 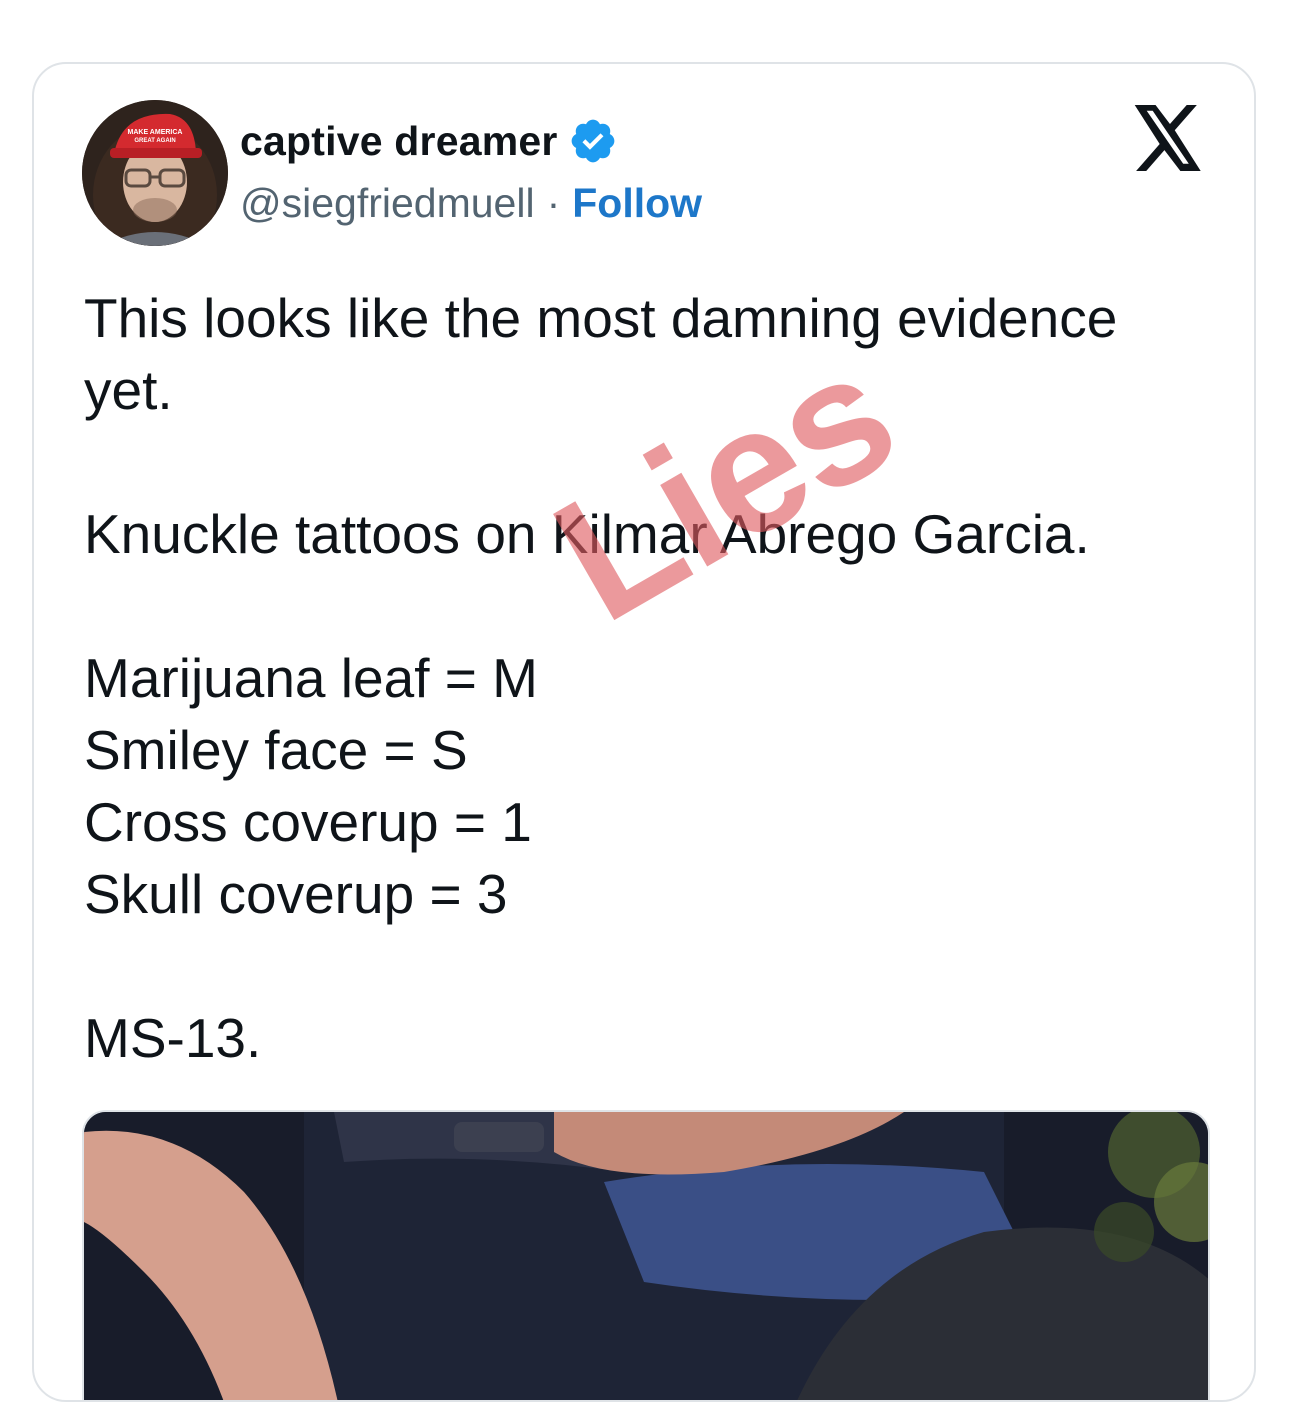 I want to click on tweet-line-3: Knuckle tattoos on Kilmar Abrego Garcia., so click(x=587, y=534).